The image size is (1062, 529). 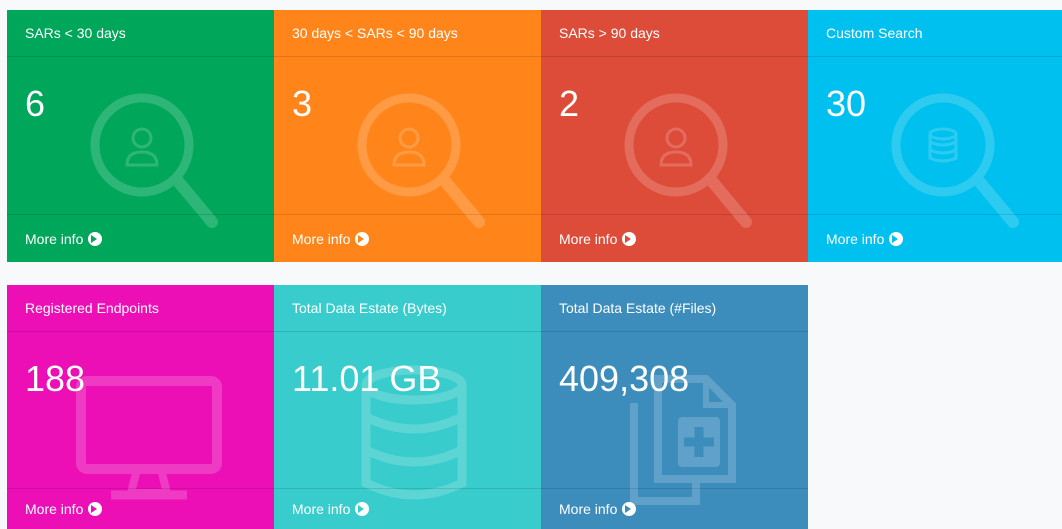 What do you see at coordinates (140, 33) in the screenshot?
I see `card-title: SARs < 30 days` at bounding box center [140, 33].